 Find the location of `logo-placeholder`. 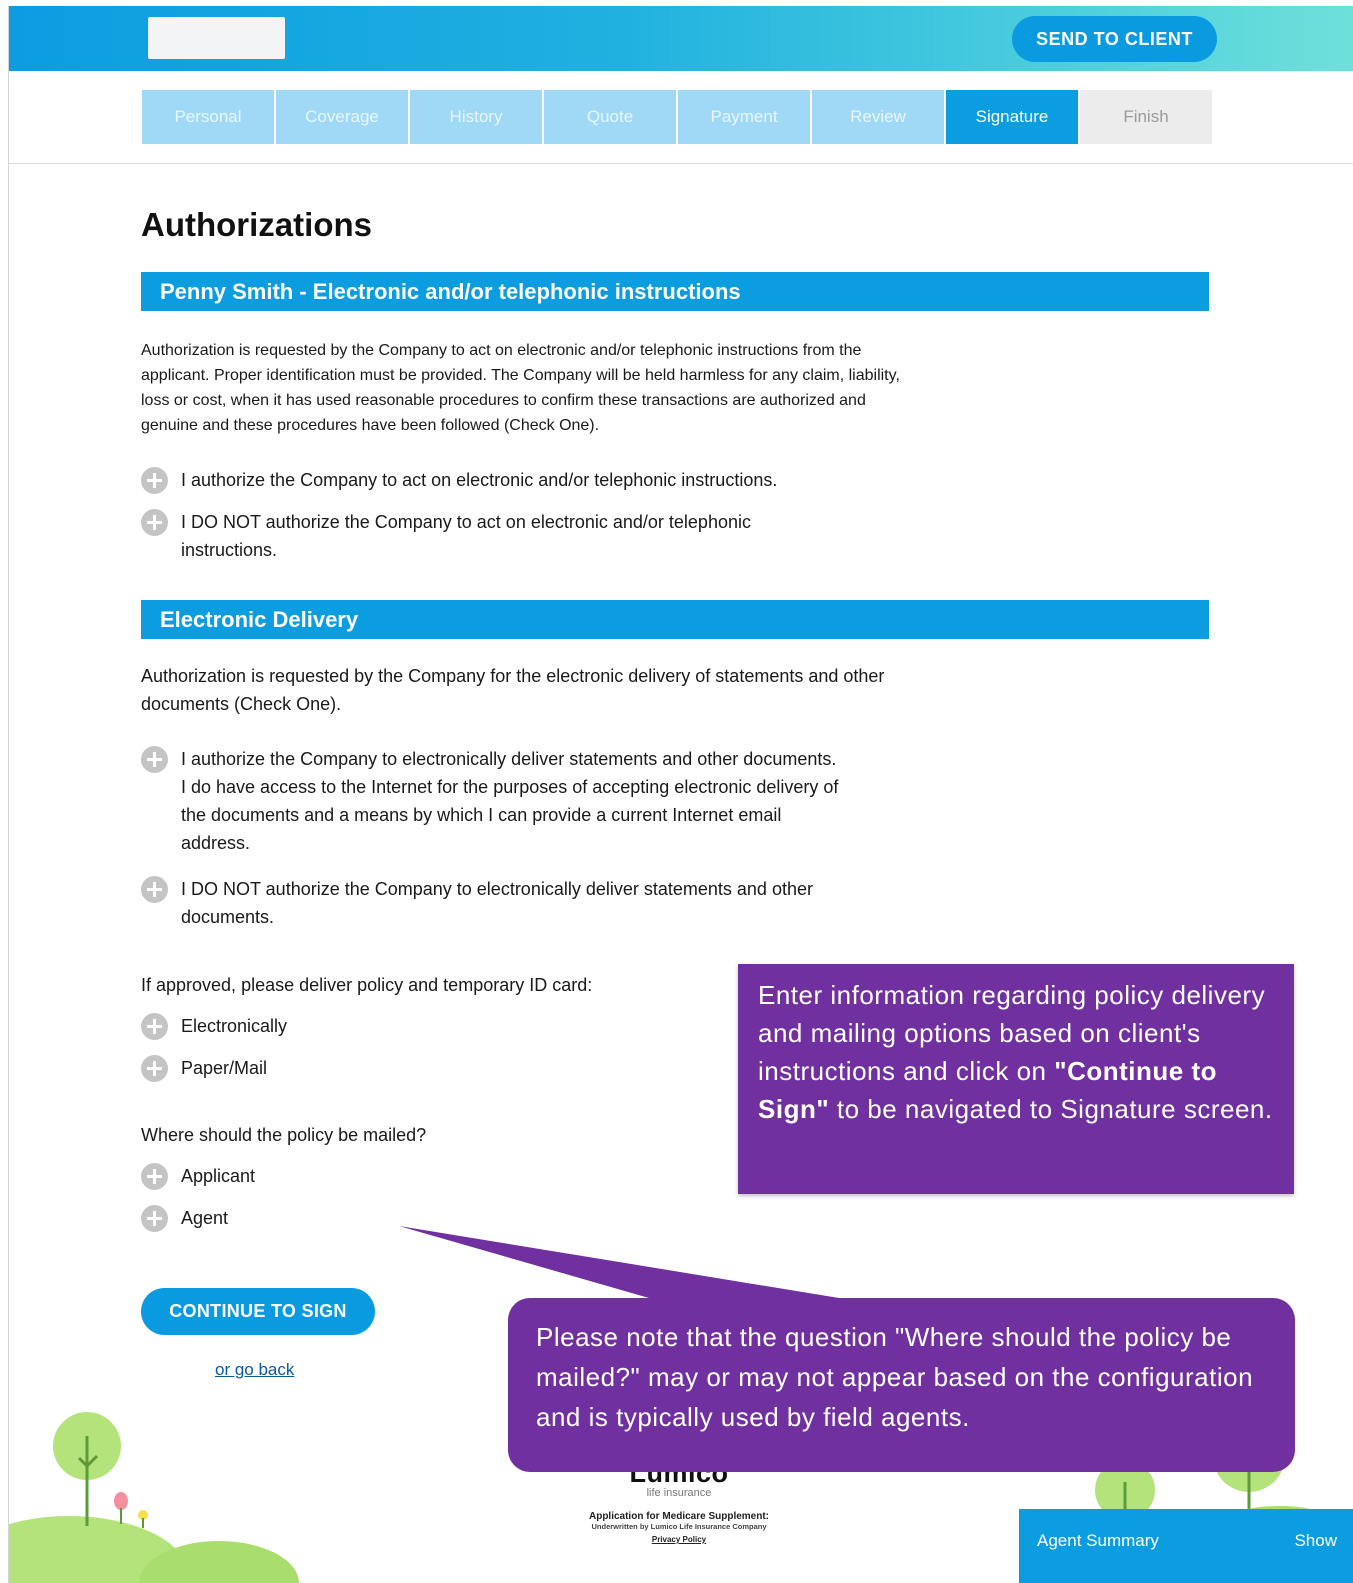

logo-placeholder is located at coordinates (216, 38).